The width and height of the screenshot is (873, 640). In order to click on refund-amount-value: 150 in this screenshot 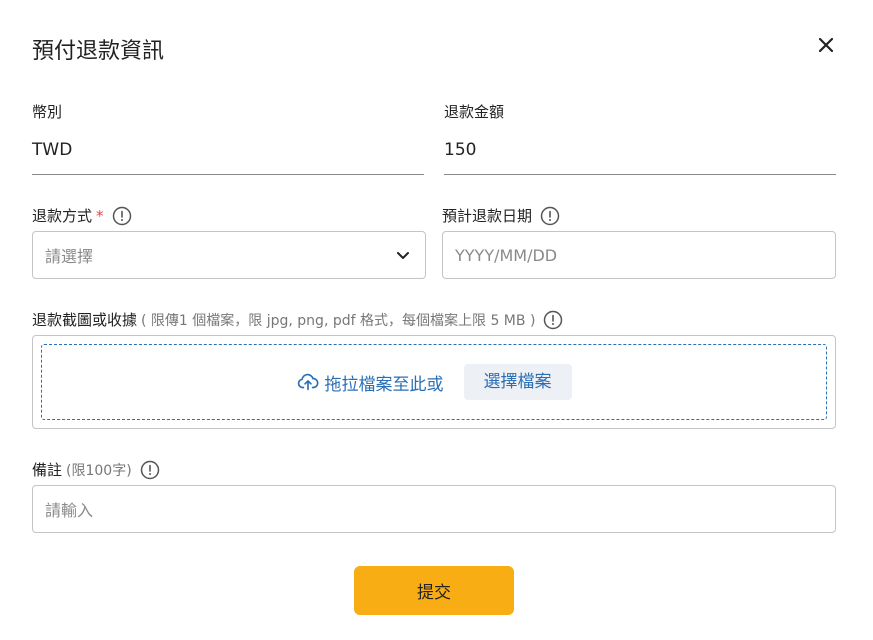, I will do `click(460, 150)`.